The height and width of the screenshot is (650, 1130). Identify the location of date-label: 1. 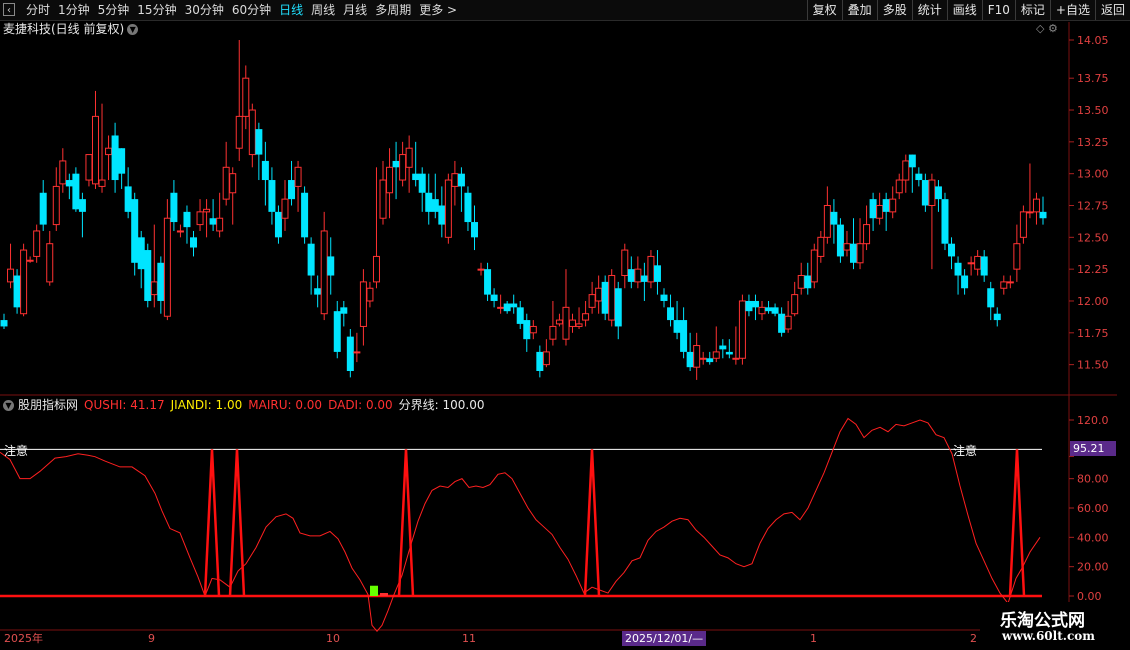
(813, 638).